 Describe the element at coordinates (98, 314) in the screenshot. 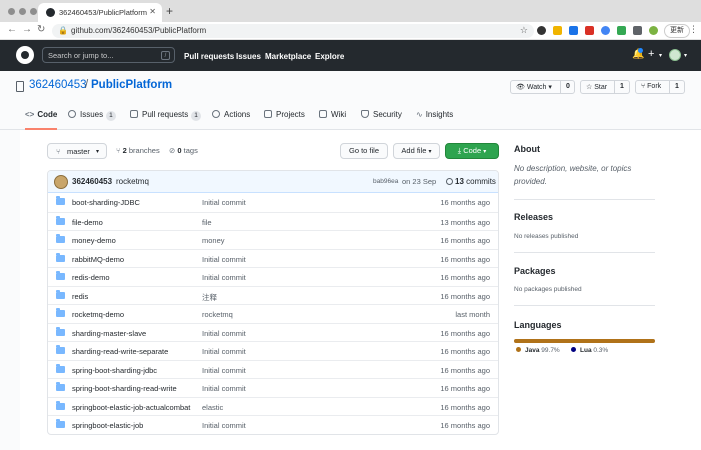

I see `file-name-link: rocketmq-demo` at that location.